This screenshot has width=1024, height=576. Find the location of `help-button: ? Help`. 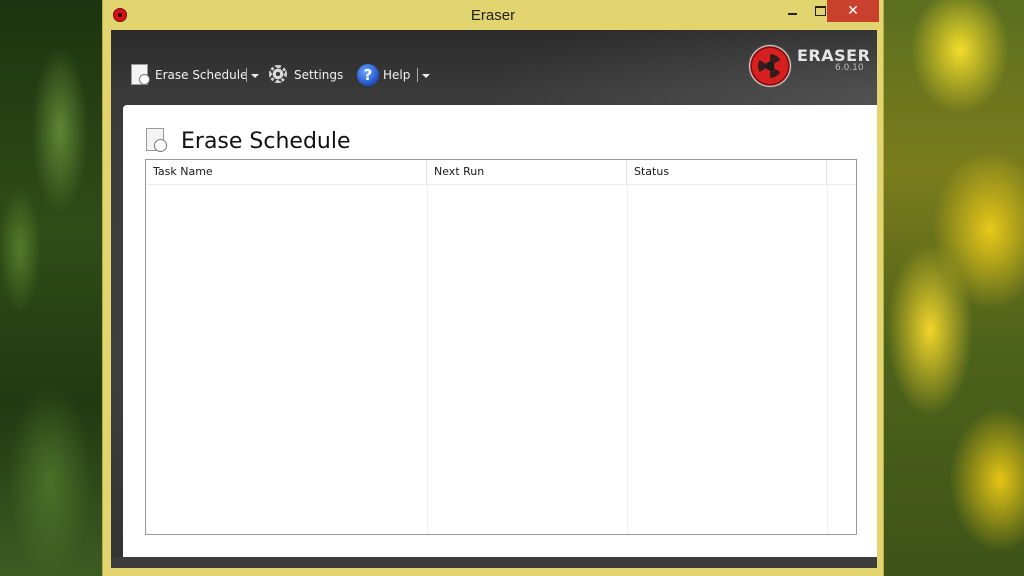

help-button: ? Help is located at coordinates (383, 75).